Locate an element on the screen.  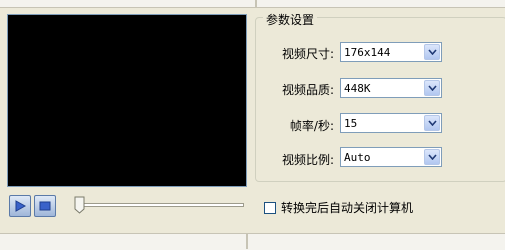
video-quality-value: 448K is located at coordinates (357, 88).